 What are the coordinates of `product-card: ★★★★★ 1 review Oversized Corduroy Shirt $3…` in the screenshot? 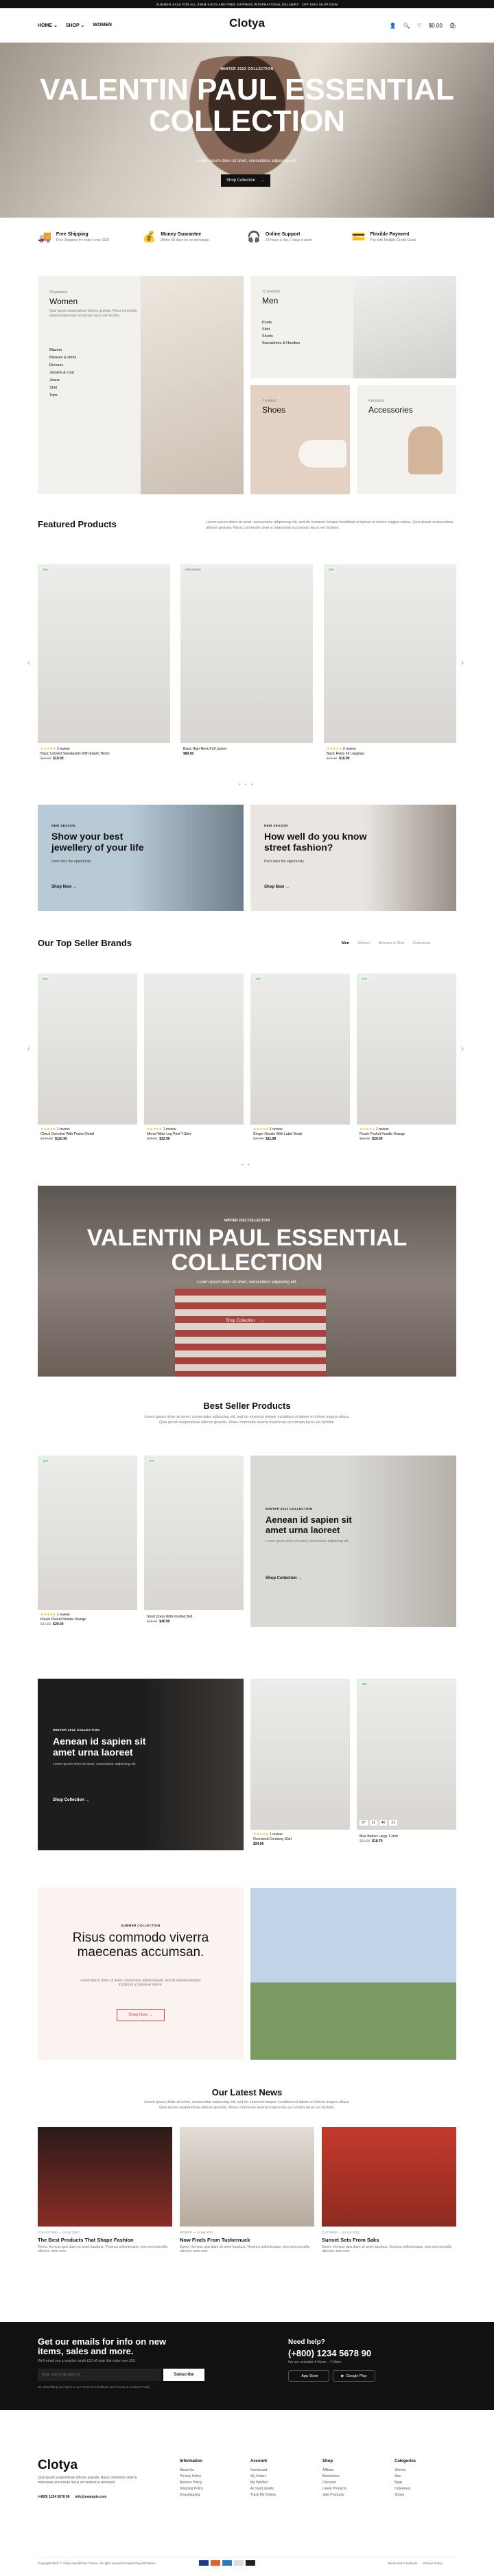 It's located at (300, 1768).